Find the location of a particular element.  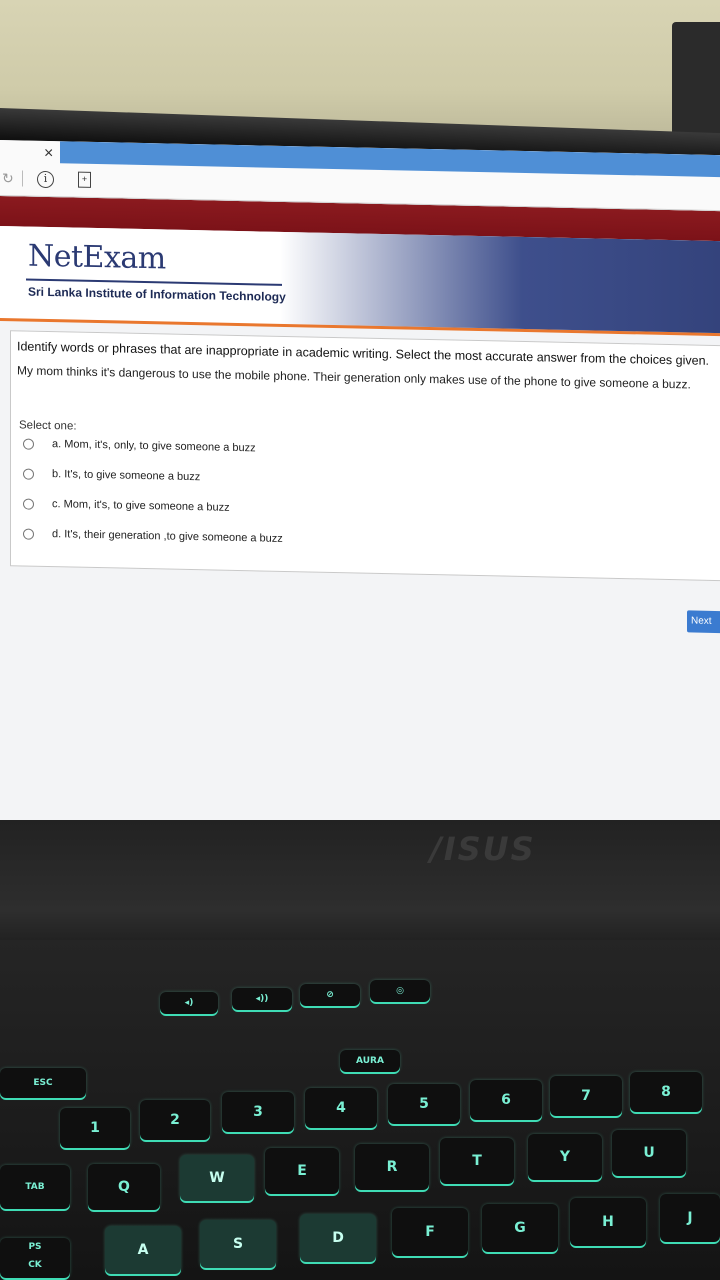

key-1: 1 is located at coordinates (95, 1128).